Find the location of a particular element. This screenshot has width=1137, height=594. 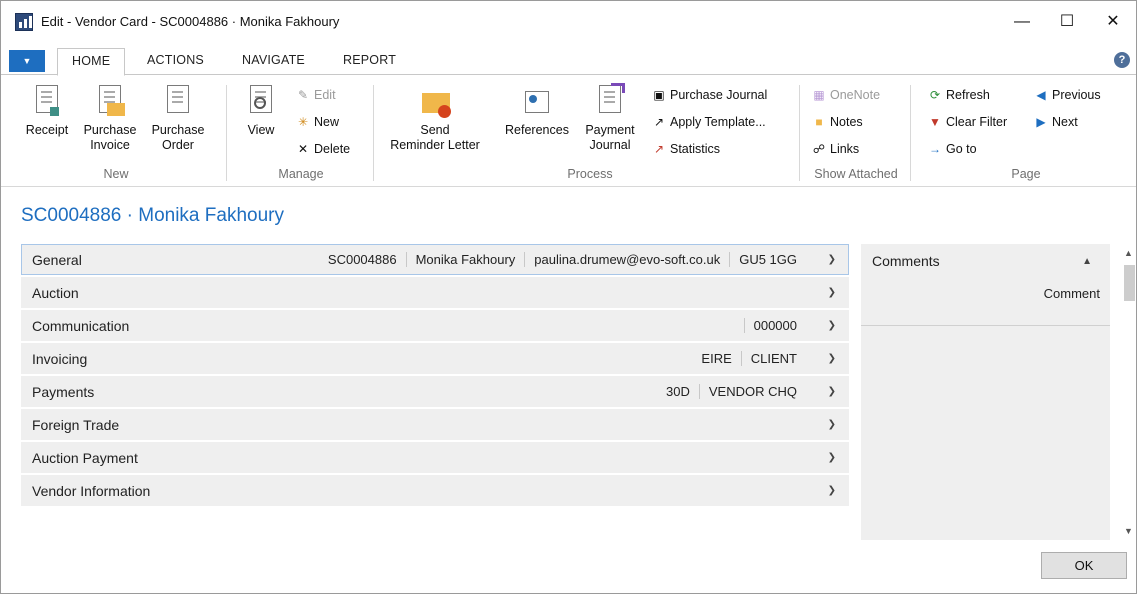

purchase-invoice-label-2: Invoice is located at coordinates (110, 145).